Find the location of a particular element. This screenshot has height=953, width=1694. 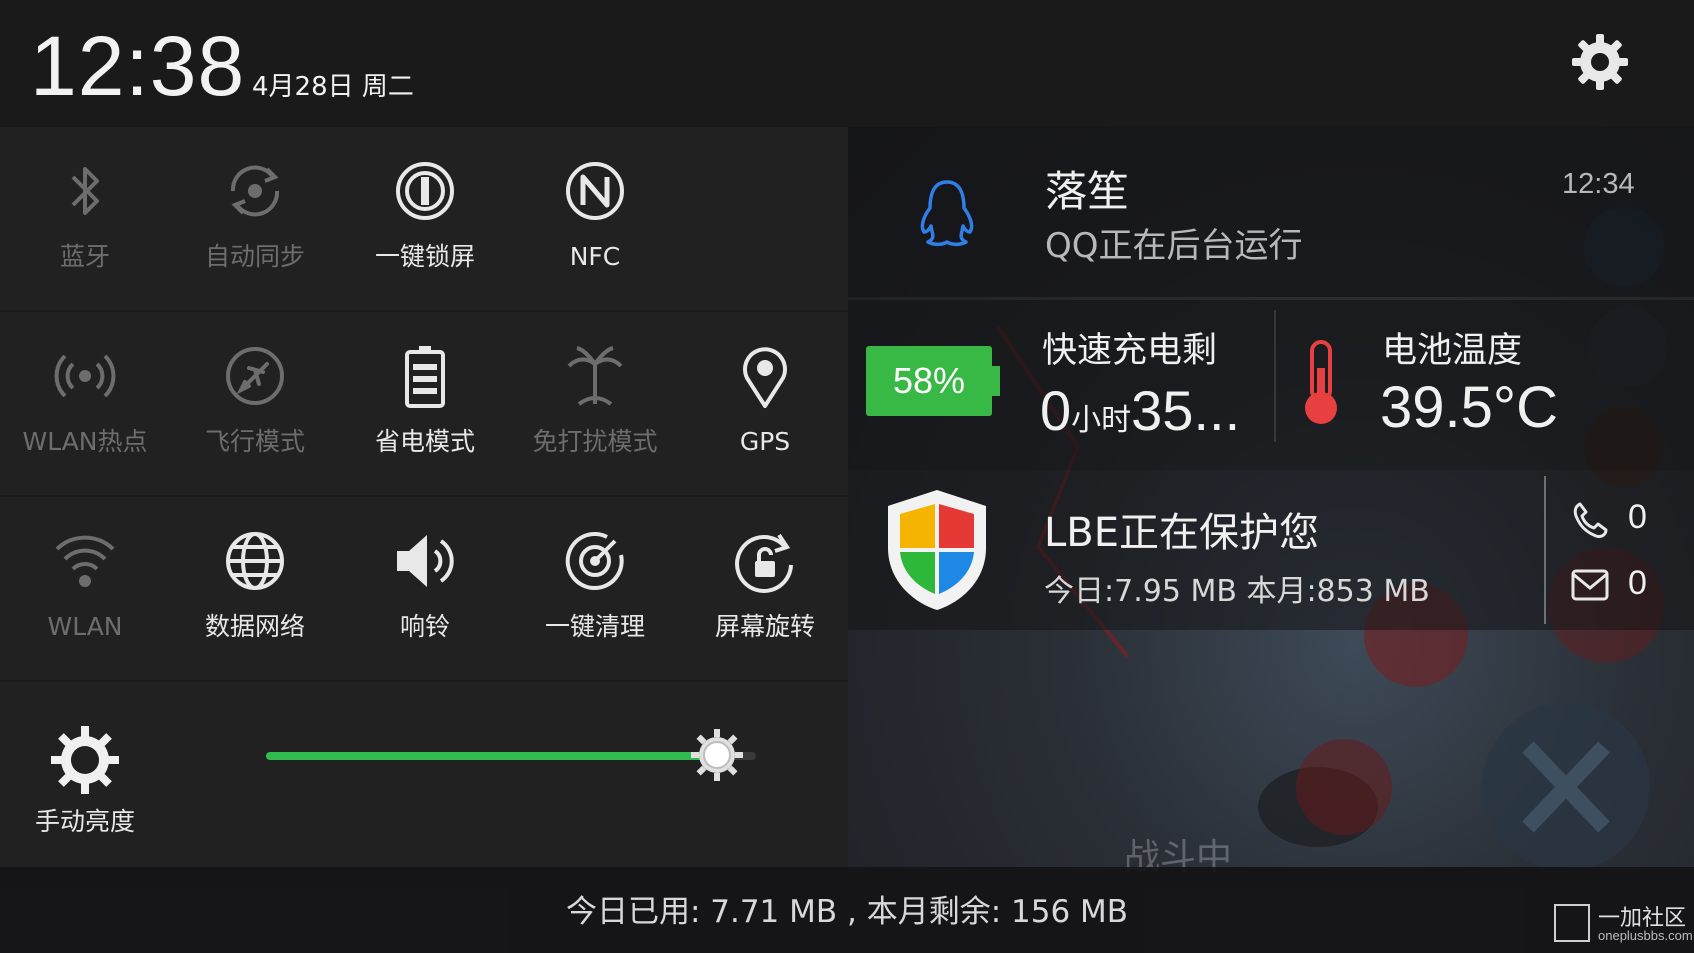

settings-button is located at coordinates (1600, 62).